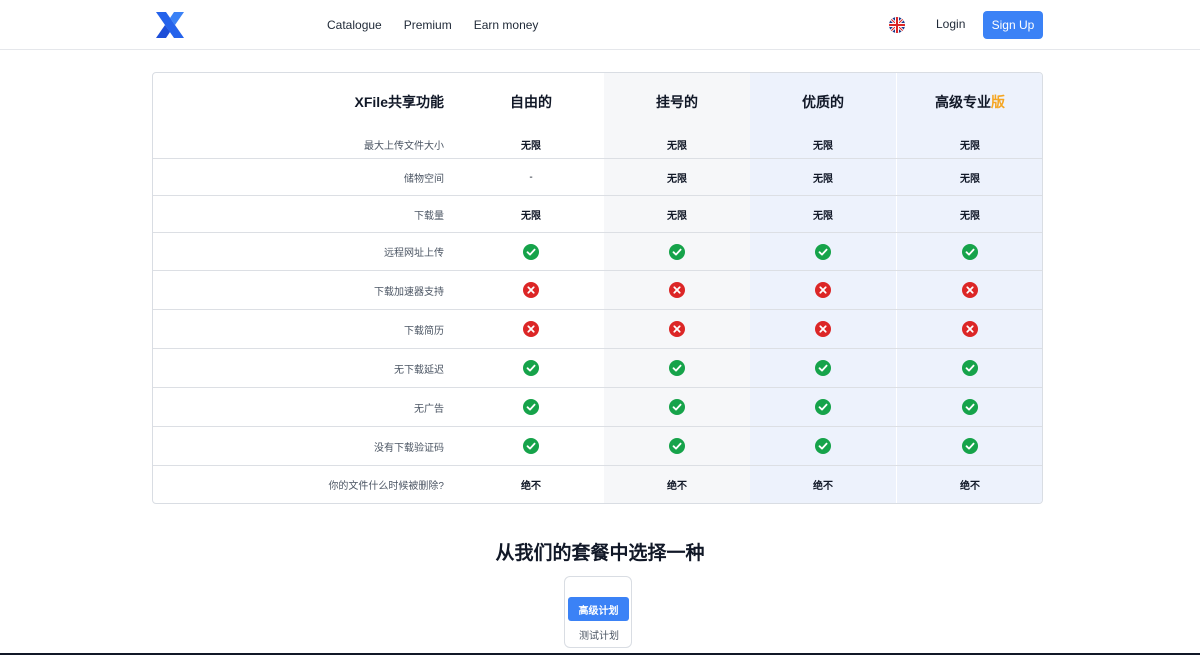  I want to click on table-header-row: XFile共享功能 自由的 挂号的 优质的 高级专业版, so click(597, 101).